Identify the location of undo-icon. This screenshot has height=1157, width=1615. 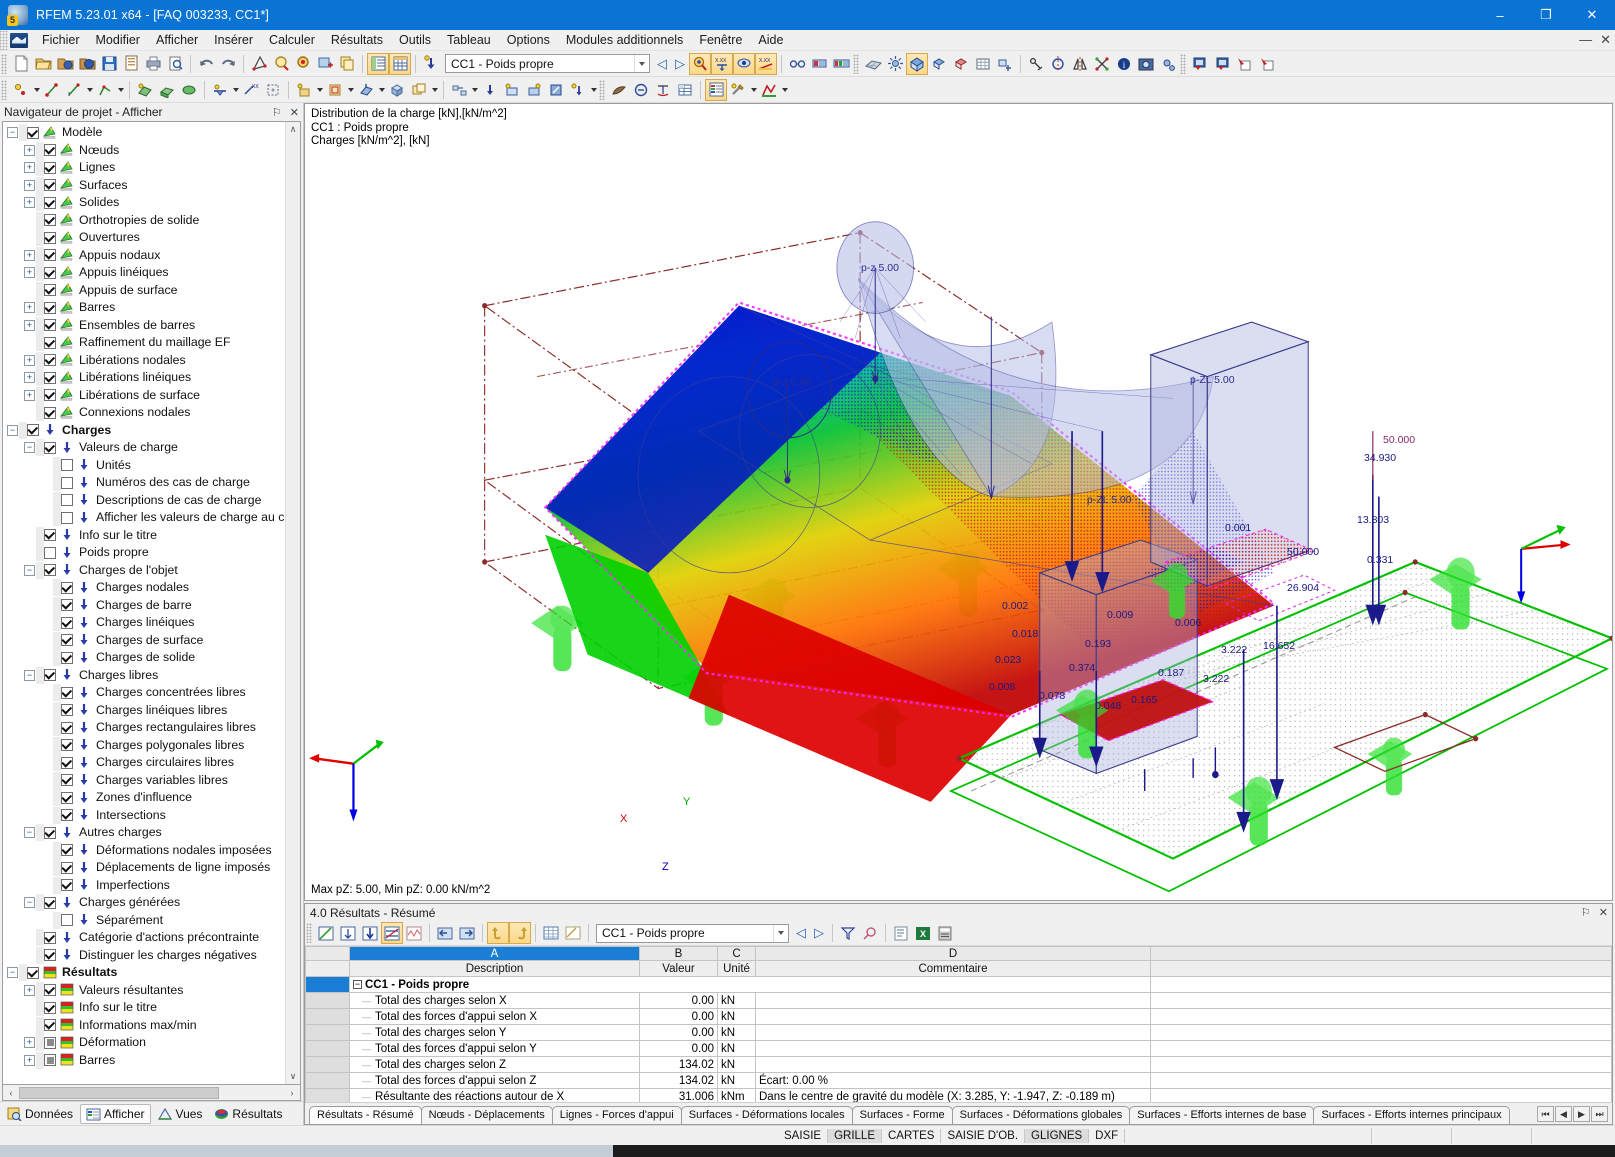
(206, 64).